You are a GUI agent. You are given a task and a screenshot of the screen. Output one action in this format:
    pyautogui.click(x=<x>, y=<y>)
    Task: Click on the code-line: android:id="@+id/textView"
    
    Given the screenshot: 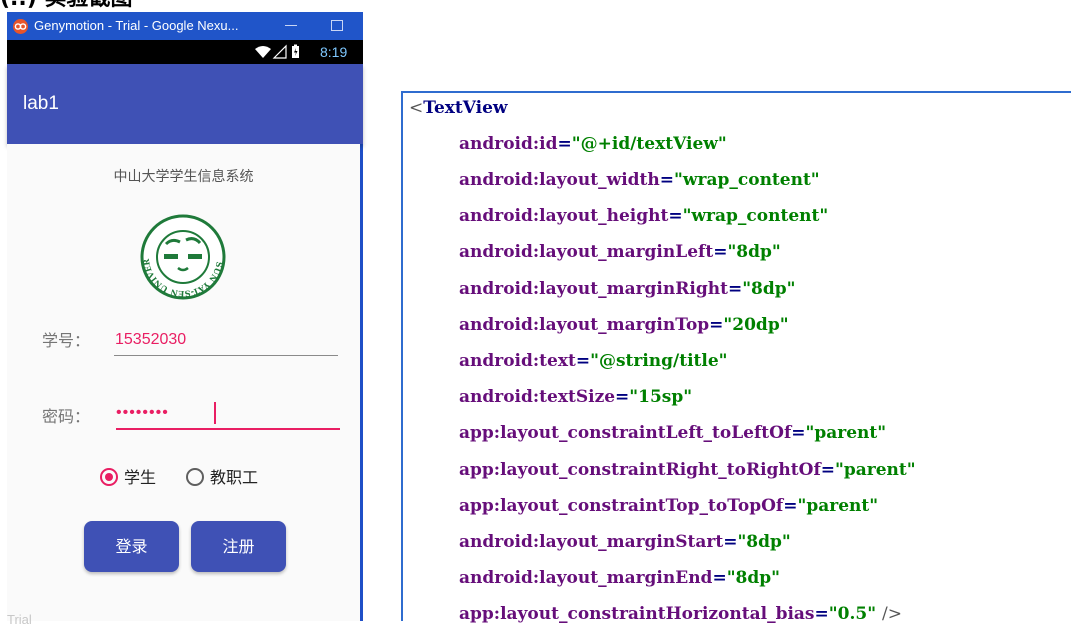 What is the action you would take?
    pyautogui.click(x=593, y=144)
    